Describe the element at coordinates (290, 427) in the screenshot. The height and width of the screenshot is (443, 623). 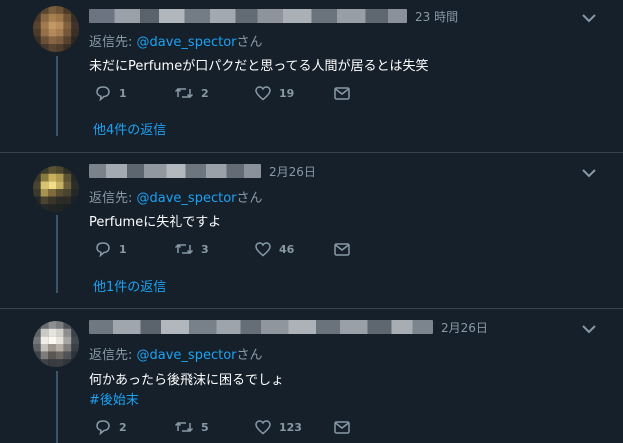
I see `like-count: 123` at that location.